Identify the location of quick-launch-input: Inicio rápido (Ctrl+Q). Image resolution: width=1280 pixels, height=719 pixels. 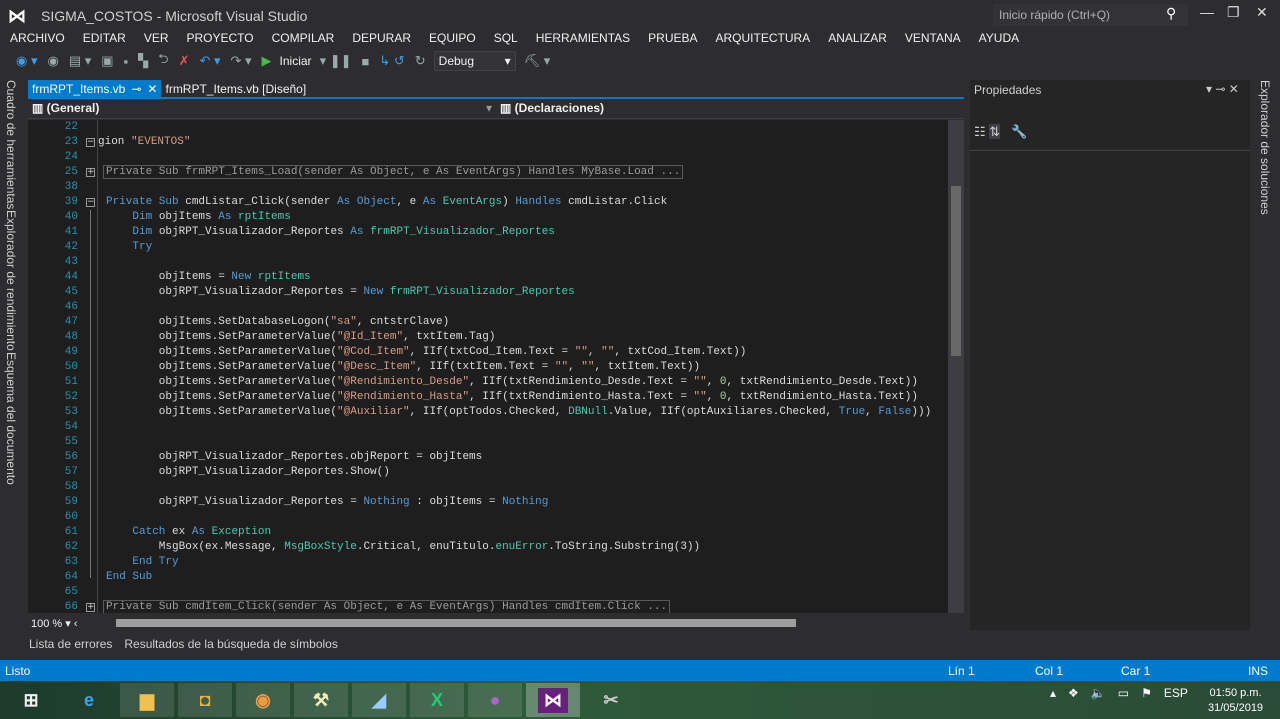
(1090, 15).